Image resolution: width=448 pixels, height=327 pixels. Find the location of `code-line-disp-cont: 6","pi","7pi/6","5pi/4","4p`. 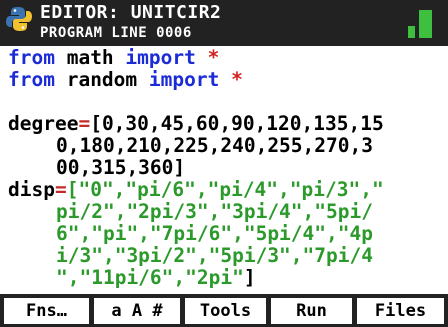

code-line-disp-cont: 6","pi","7pi/6","5pi/4","4p is located at coordinates (190, 234).